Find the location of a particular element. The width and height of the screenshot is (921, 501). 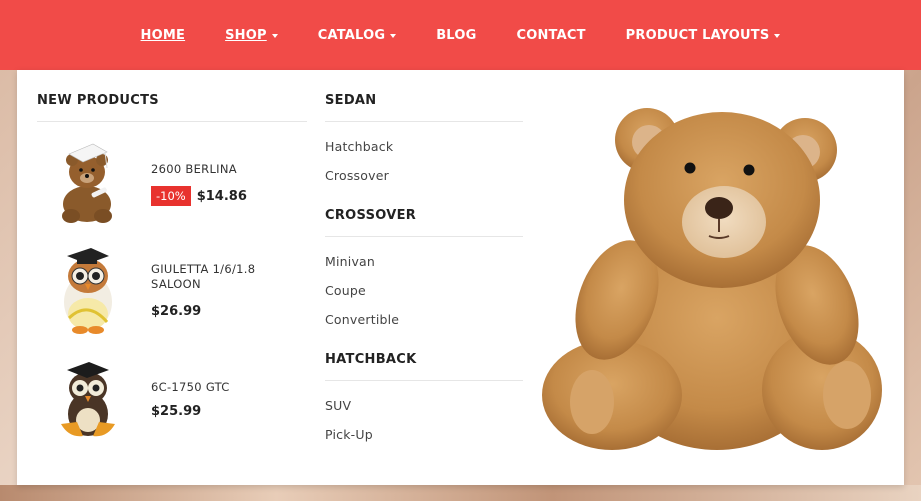

price-row: -10% $14.86 is located at coordinates (199, 196).